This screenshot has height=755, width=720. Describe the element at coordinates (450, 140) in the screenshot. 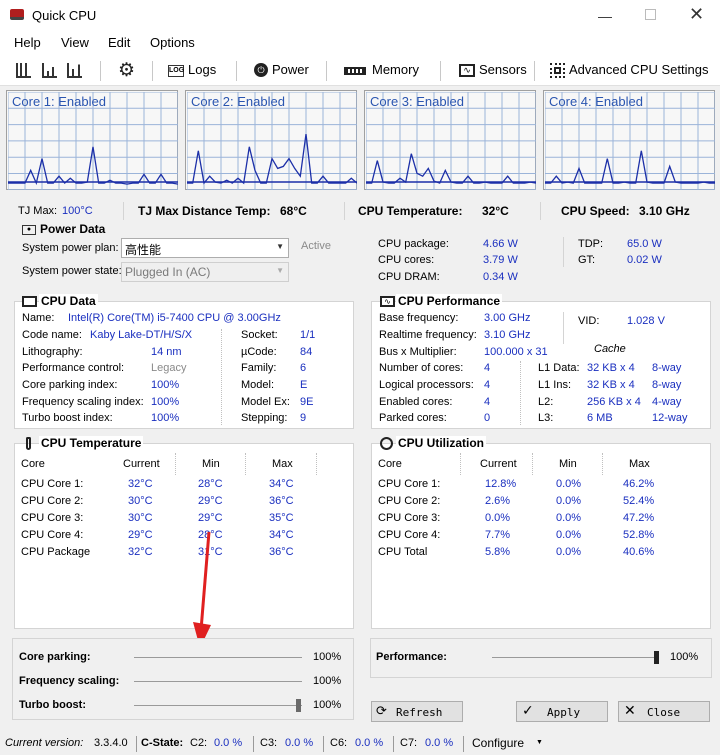

I see `core-graph-3: Core 3: Enabled` at that location.